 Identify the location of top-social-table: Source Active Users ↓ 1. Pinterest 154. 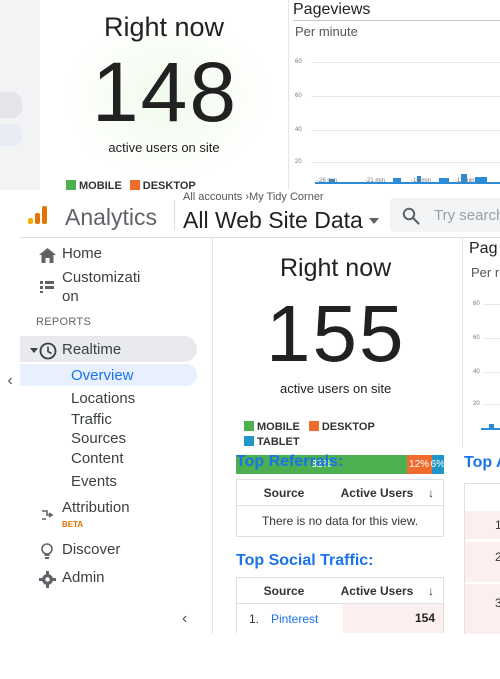
(340, 605).